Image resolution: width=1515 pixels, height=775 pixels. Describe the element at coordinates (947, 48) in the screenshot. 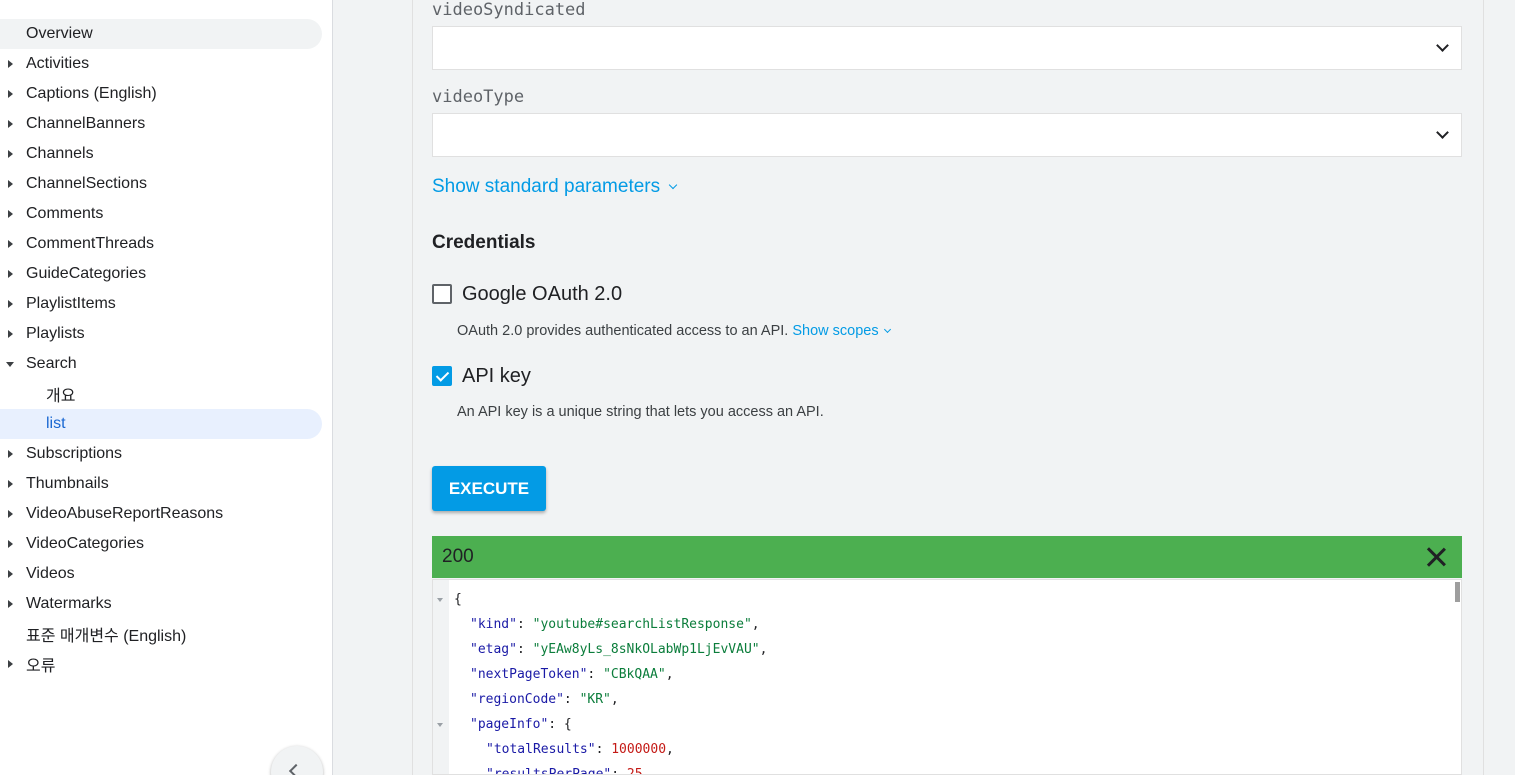

I see `video-syndicated-select` at that location.